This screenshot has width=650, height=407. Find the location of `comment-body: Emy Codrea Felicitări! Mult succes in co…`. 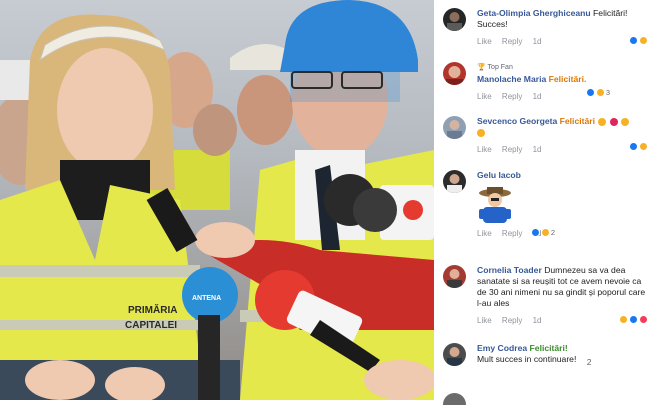

comment-body: Emy Codrea Felicitări! Mult succes in co… is located at coordinates (562, 355).